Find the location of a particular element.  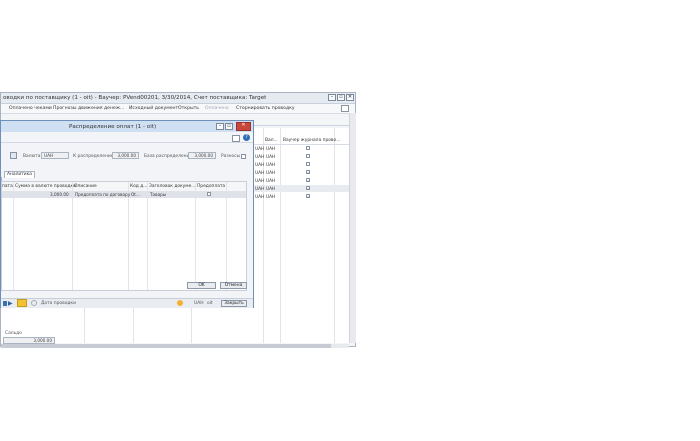

differences-label: Разносы is located at coordinates (231, 156).